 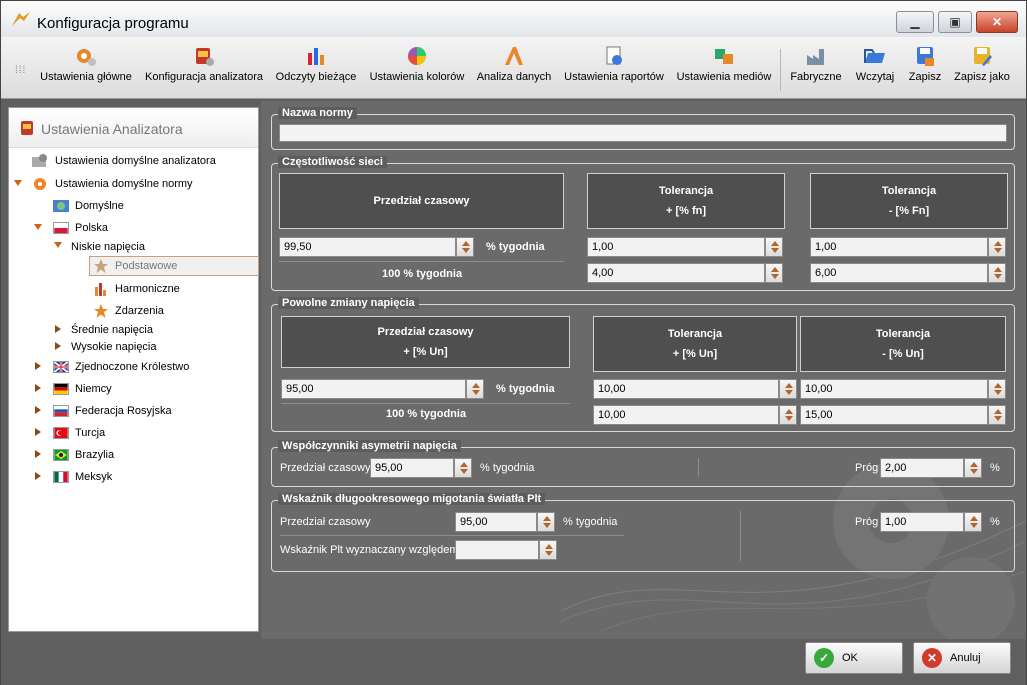 What do you see at coordinates (643, 133) in the screenshot?
I see `norm-name-input` at bounding box center [643, 133].